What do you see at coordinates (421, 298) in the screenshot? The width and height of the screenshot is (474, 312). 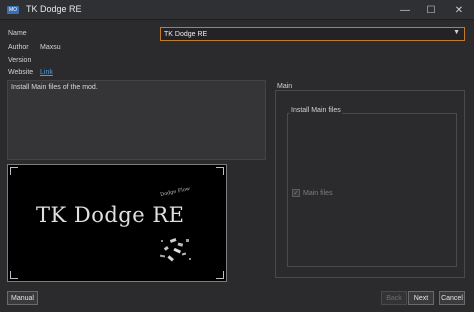 I see `next-button: Next` at bounding box center [421, 298].